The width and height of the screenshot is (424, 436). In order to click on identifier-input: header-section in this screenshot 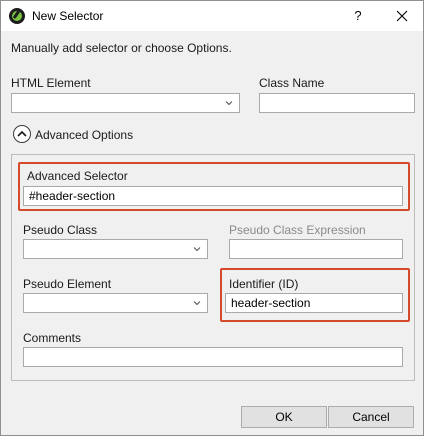, I will do `click(314, 303)`.